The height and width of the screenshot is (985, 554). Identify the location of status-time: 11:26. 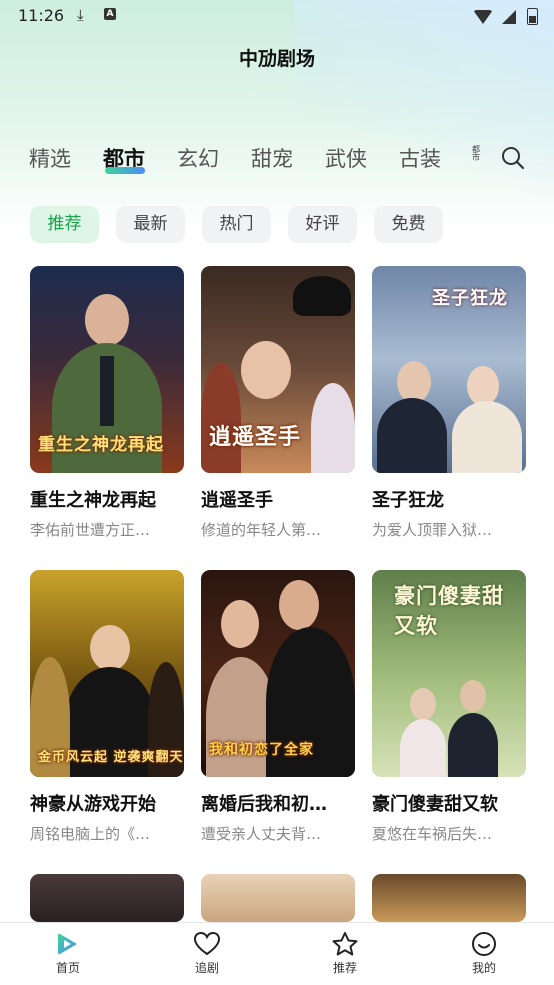
(41, 15).